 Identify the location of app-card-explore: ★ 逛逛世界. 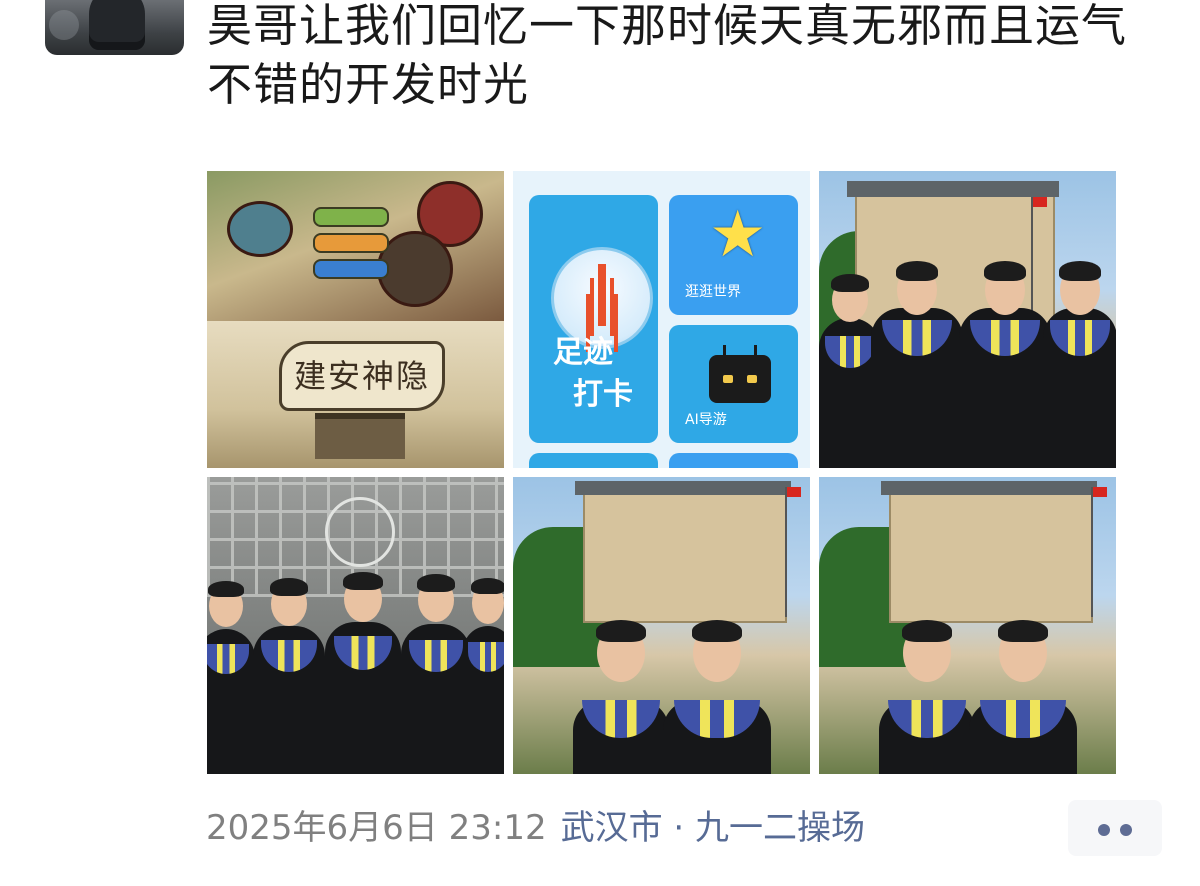
(733, 255).